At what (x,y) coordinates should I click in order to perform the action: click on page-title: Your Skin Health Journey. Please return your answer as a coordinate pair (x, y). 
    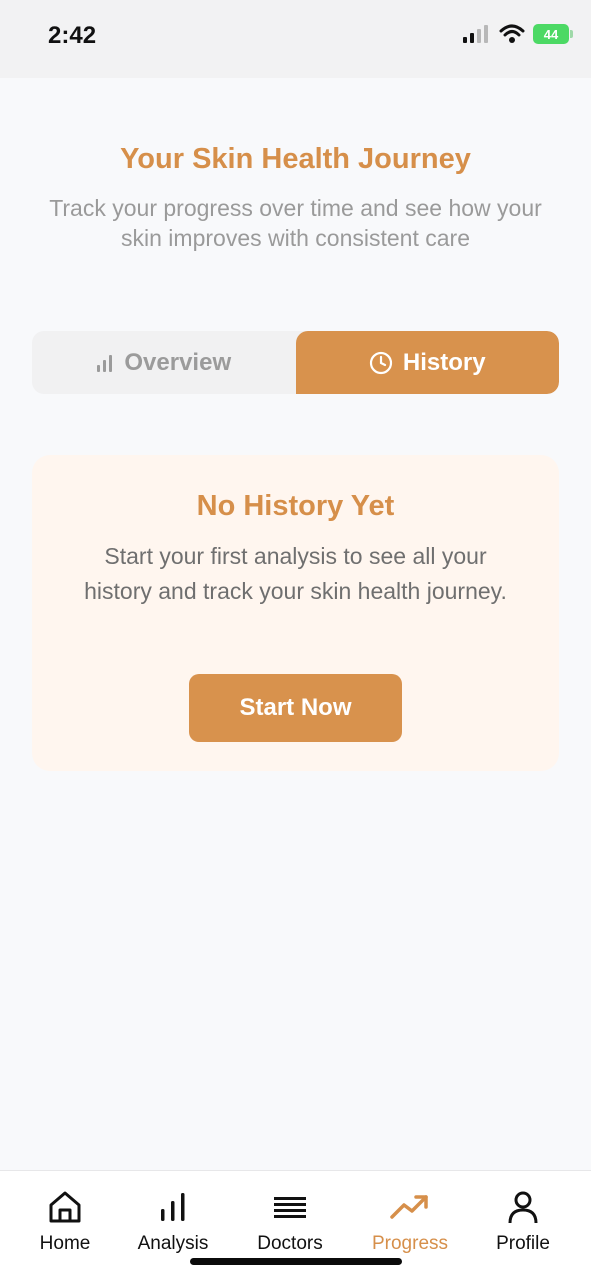
    Looking at the image, I should click on (295, 159).